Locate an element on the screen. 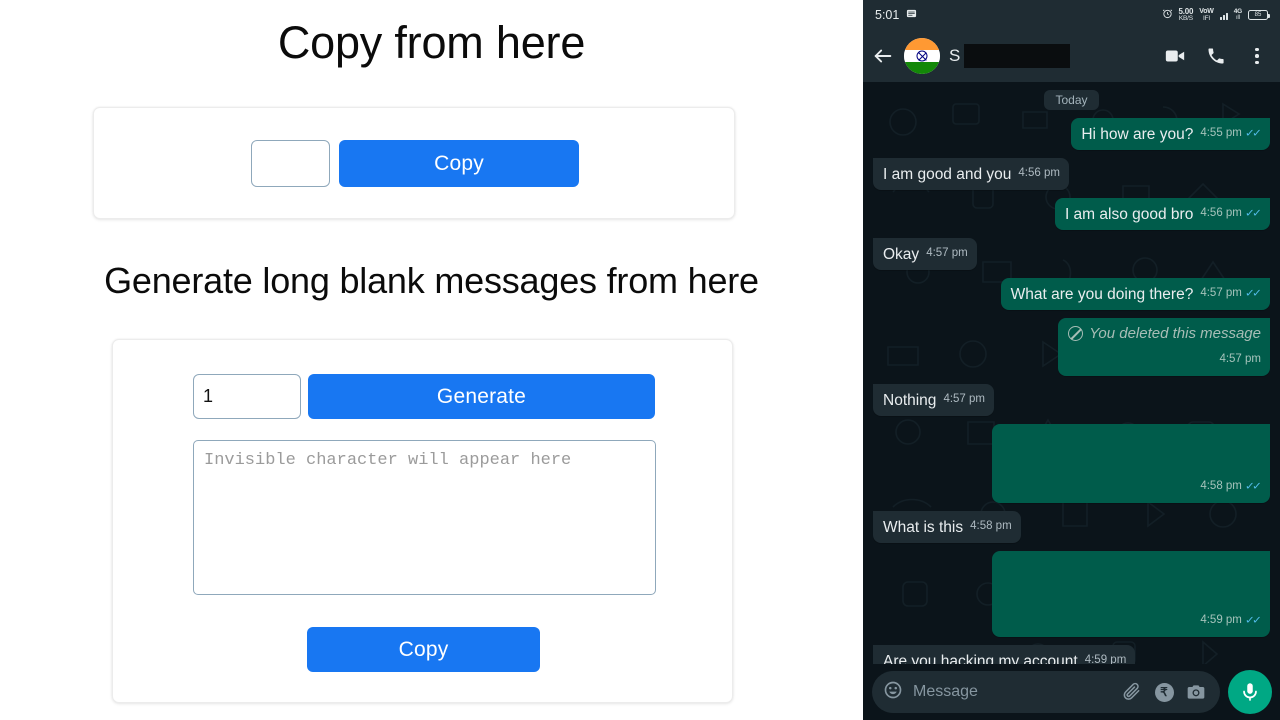 The height and width of the screenshot is (720, 1280). network-speed-icon: 5.00 KB/S is located at coordinates (1186, 14).